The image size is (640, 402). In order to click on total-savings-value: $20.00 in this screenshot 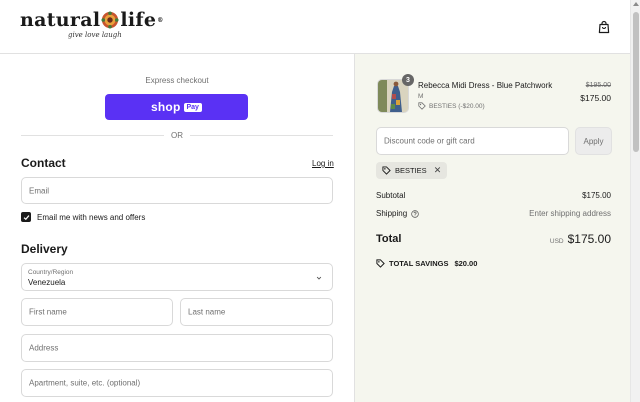, I will do `click(466, 263)`.